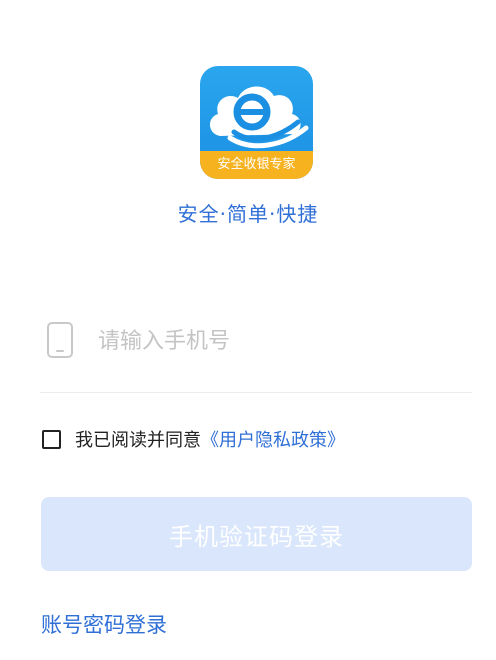 The height and width of the screenshot is (660, 496). I want to click on privacy-policy-link: 《用户隐私政策》, so click(273, 439).